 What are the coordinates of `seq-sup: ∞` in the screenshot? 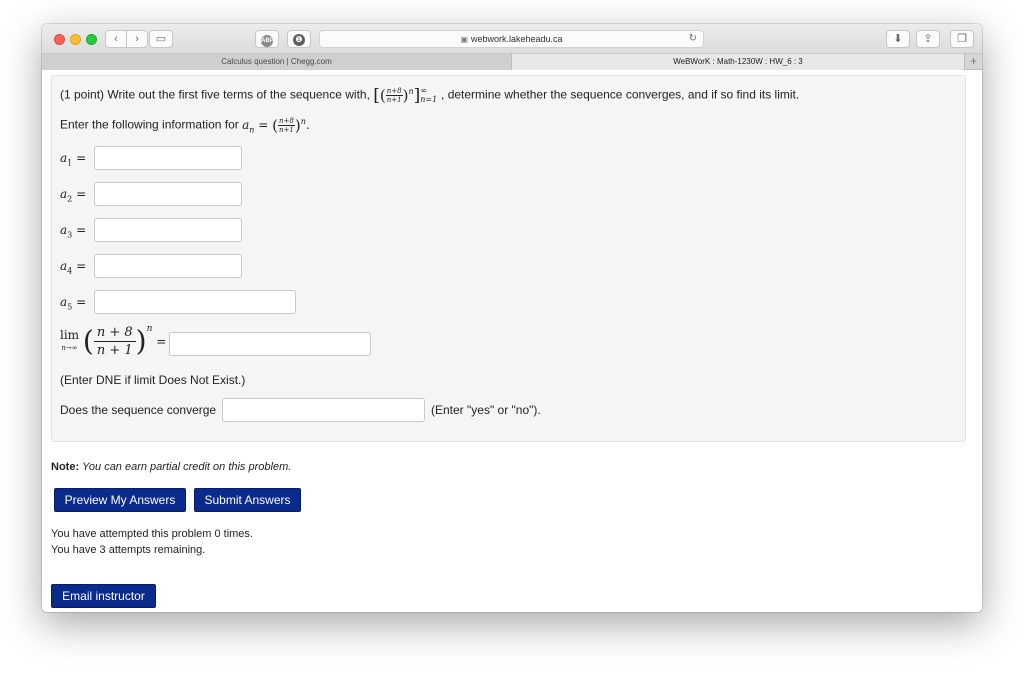 It's located at (423, 90).